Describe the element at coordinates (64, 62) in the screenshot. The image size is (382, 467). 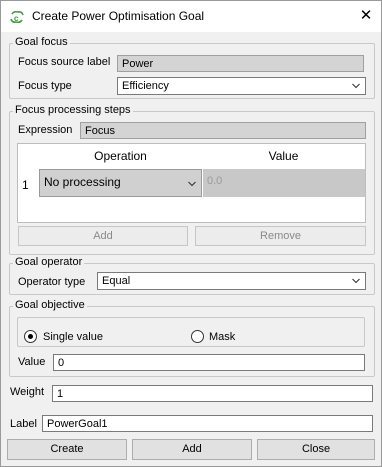
I see `focus-source-label: Focus source label` at that location.